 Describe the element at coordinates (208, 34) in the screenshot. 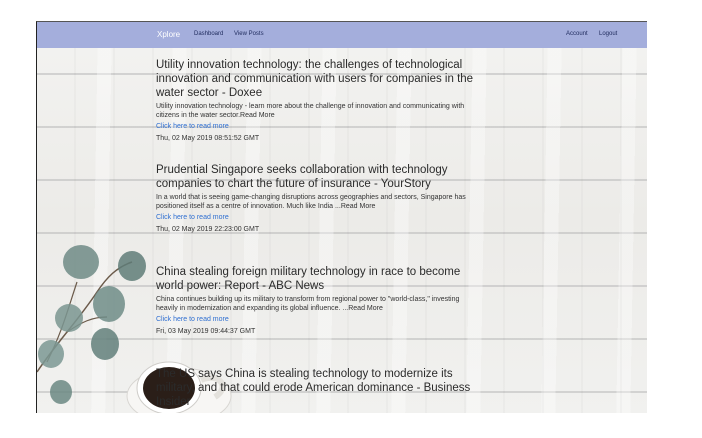

I see `nav-dashboard: Dashboard` at that location.